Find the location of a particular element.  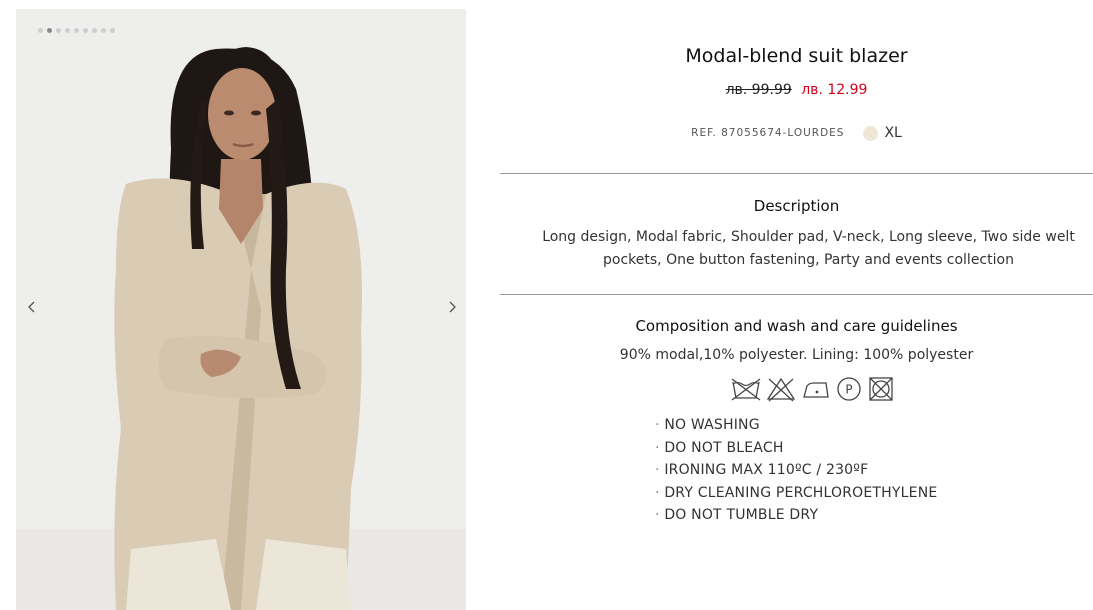

chevron-left-icon is located at coordinates (32, 307).